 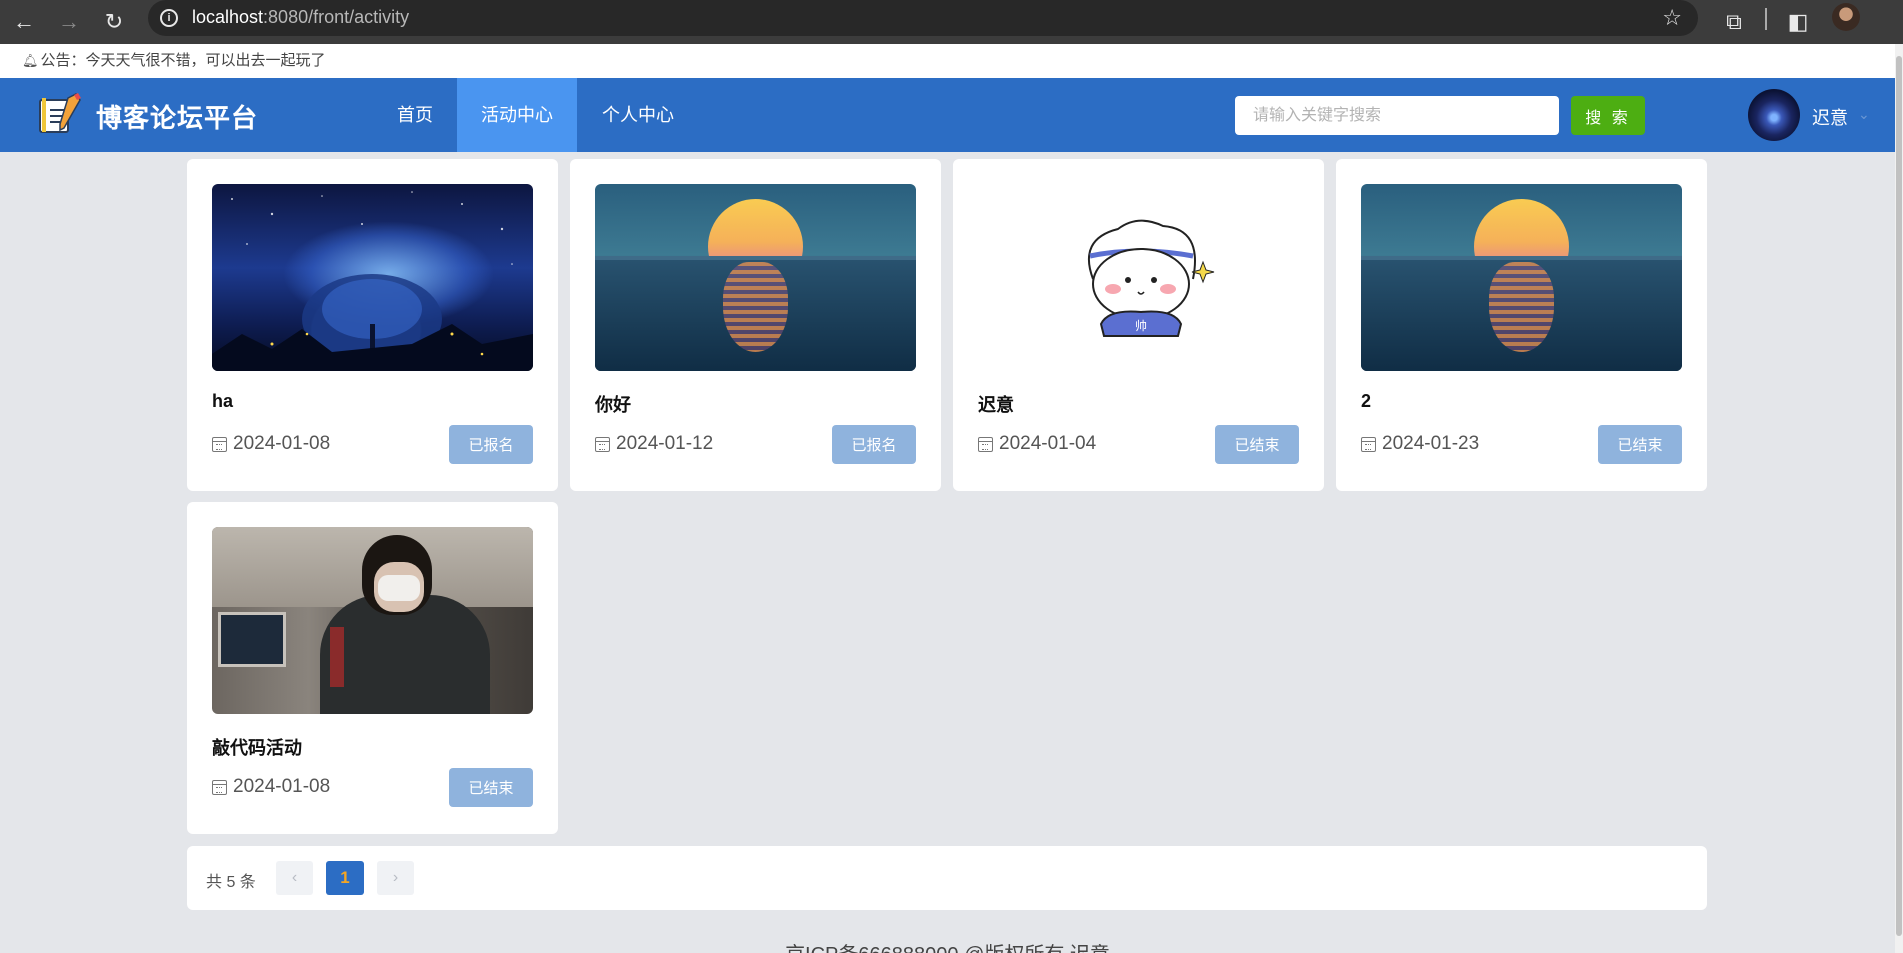 I want to click on activity-card: 敲代码活动 2024-01-08 已结束, so click(x=372, y=668).